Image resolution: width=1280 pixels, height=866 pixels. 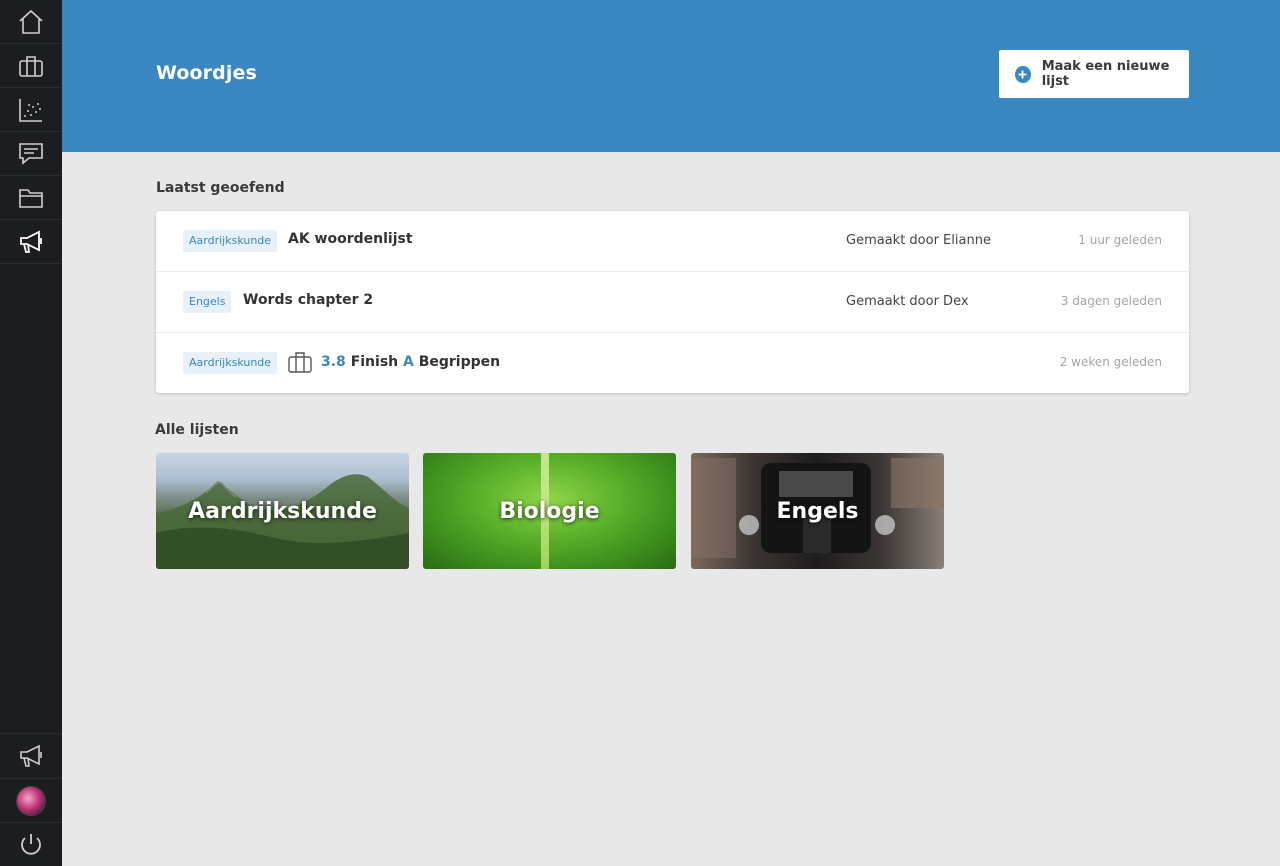 What do you see at coordinates (907, 301) in the screenshot?
I see `list-author: Gemaakt door Dex` at bounding box center [907, 301].